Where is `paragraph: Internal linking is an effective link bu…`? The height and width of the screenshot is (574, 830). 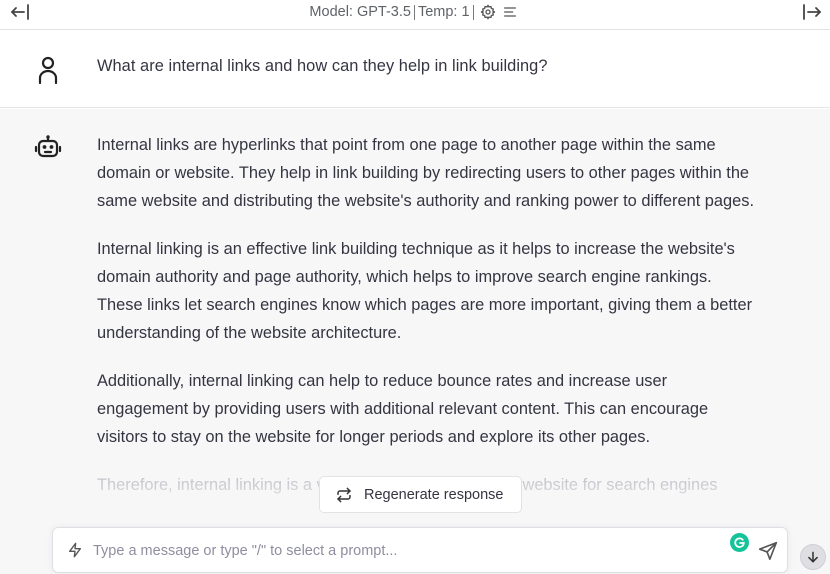
paragraph: Internal linking is an effective link bu… is located at coordinates (425, 291).